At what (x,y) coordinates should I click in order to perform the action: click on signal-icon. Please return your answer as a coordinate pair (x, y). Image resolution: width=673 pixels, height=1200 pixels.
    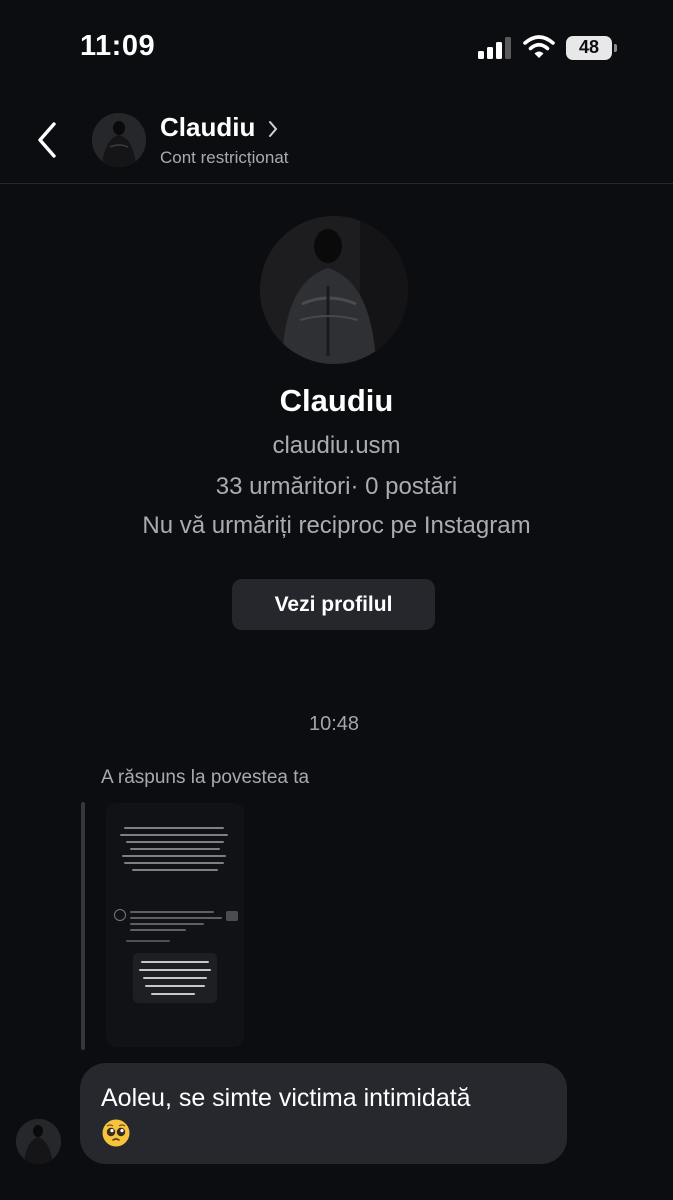
    Looking at the image, I should click on (495, 48).